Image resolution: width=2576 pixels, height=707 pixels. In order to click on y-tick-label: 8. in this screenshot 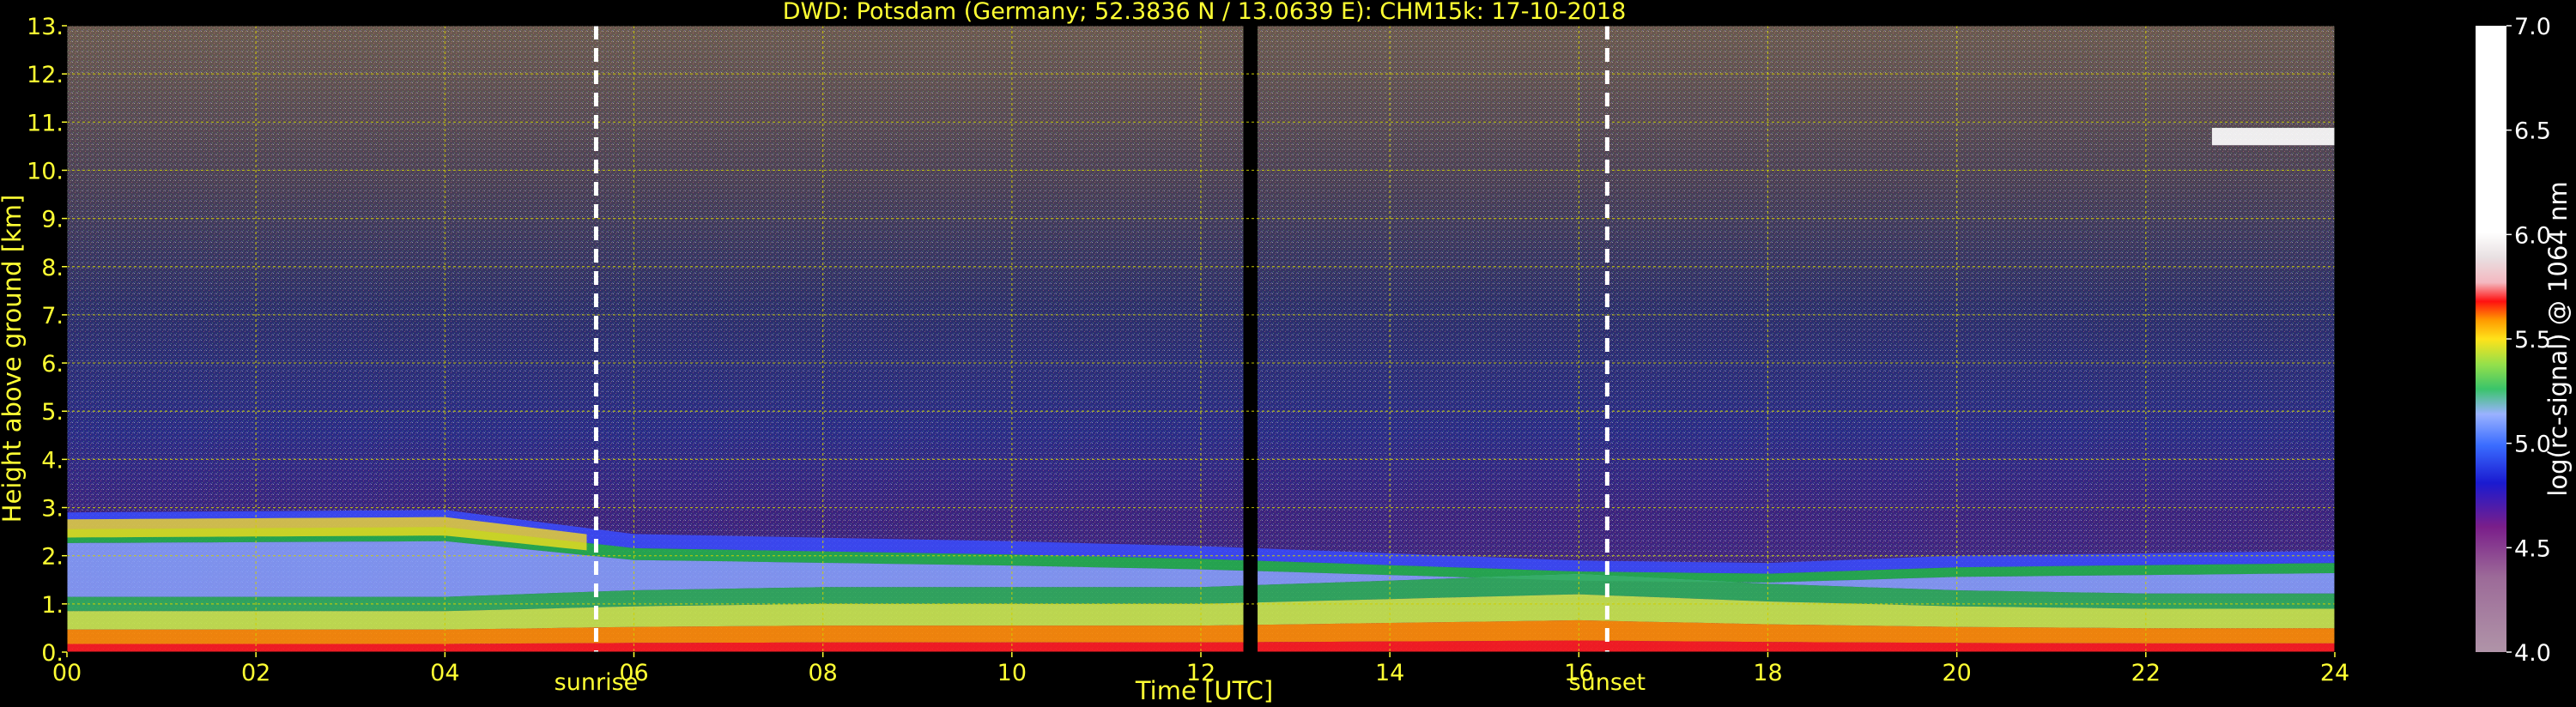, I will do `click(52, 268)`.